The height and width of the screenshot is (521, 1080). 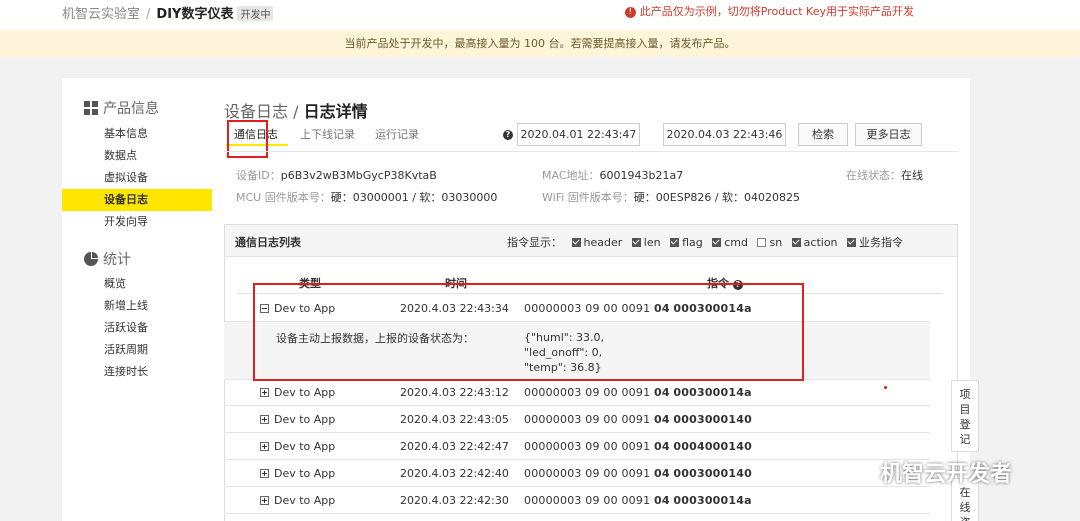 What do you see at coordinates (137, 284) in the screenshot?
I see `sidebar-item-overview: 概览` at bounding box center [137, 284].